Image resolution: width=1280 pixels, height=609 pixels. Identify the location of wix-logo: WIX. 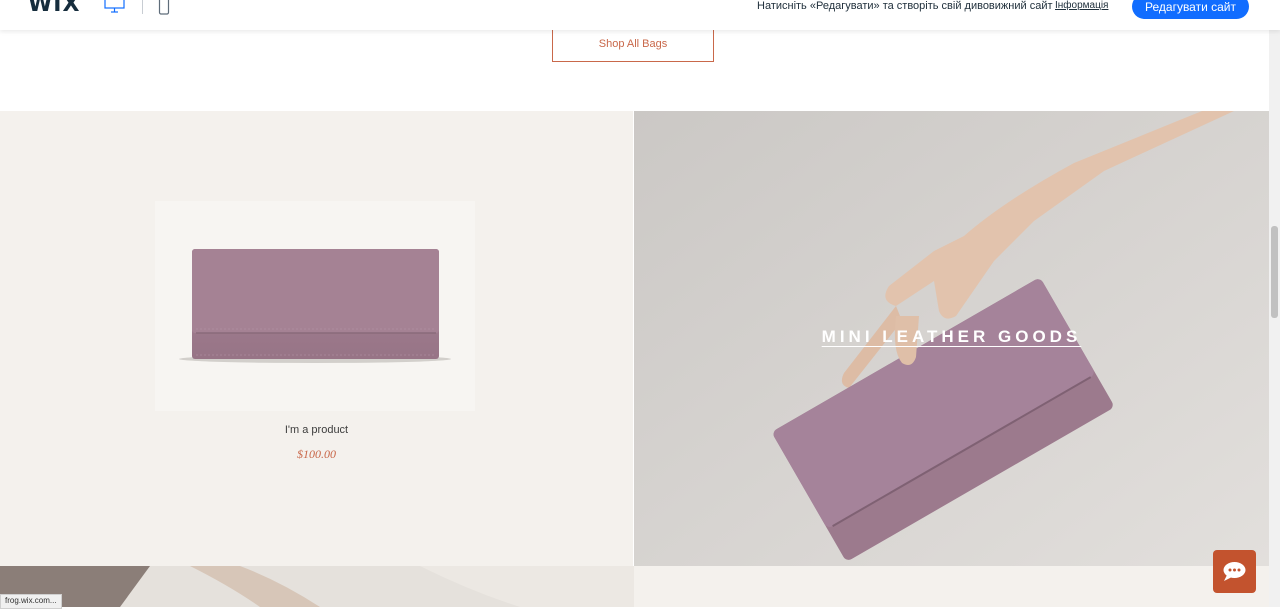
(54, 8).